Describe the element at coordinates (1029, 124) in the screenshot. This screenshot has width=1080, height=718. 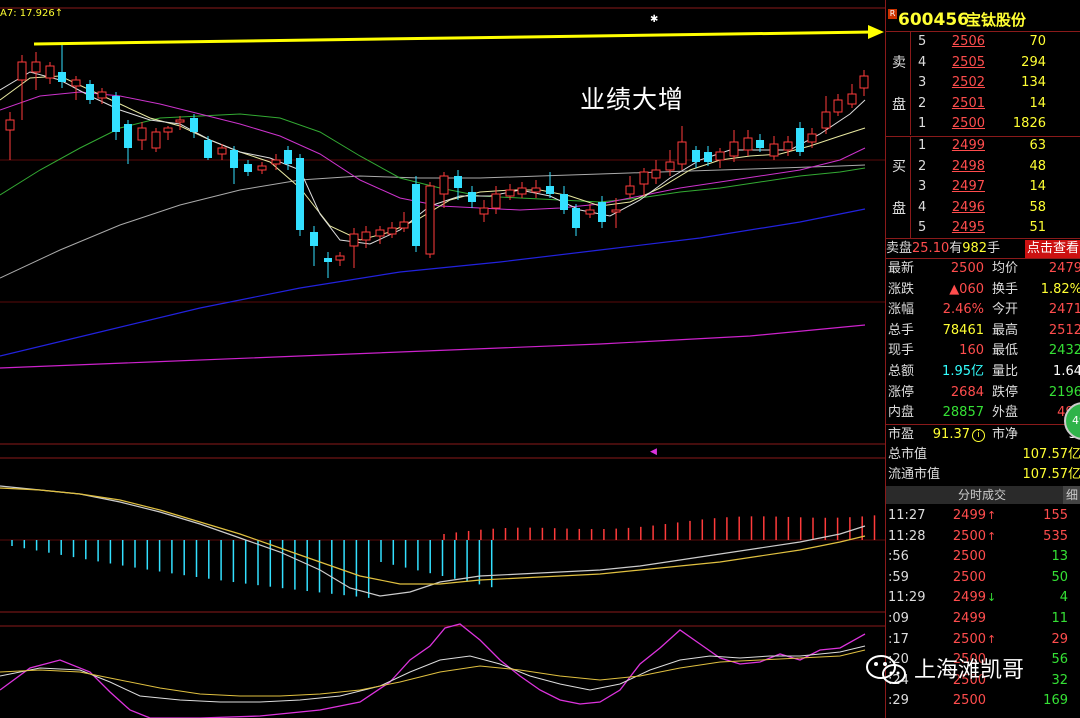
I see `level-volume: 1826` at that location.